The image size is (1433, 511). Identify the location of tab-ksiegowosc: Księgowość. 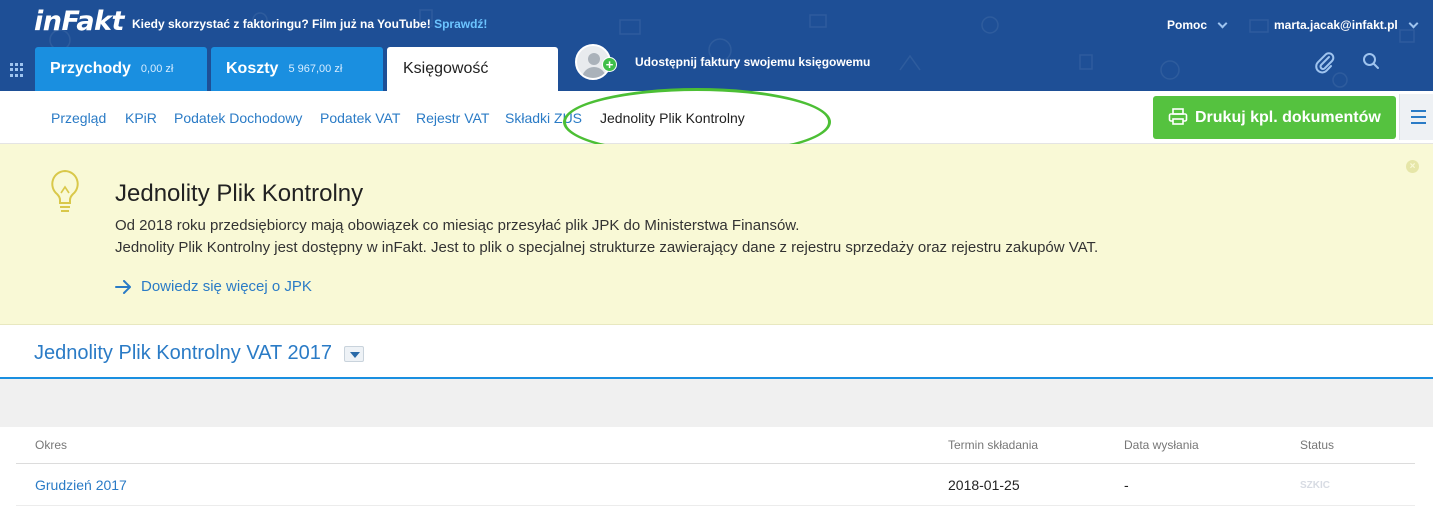
(472, 69).